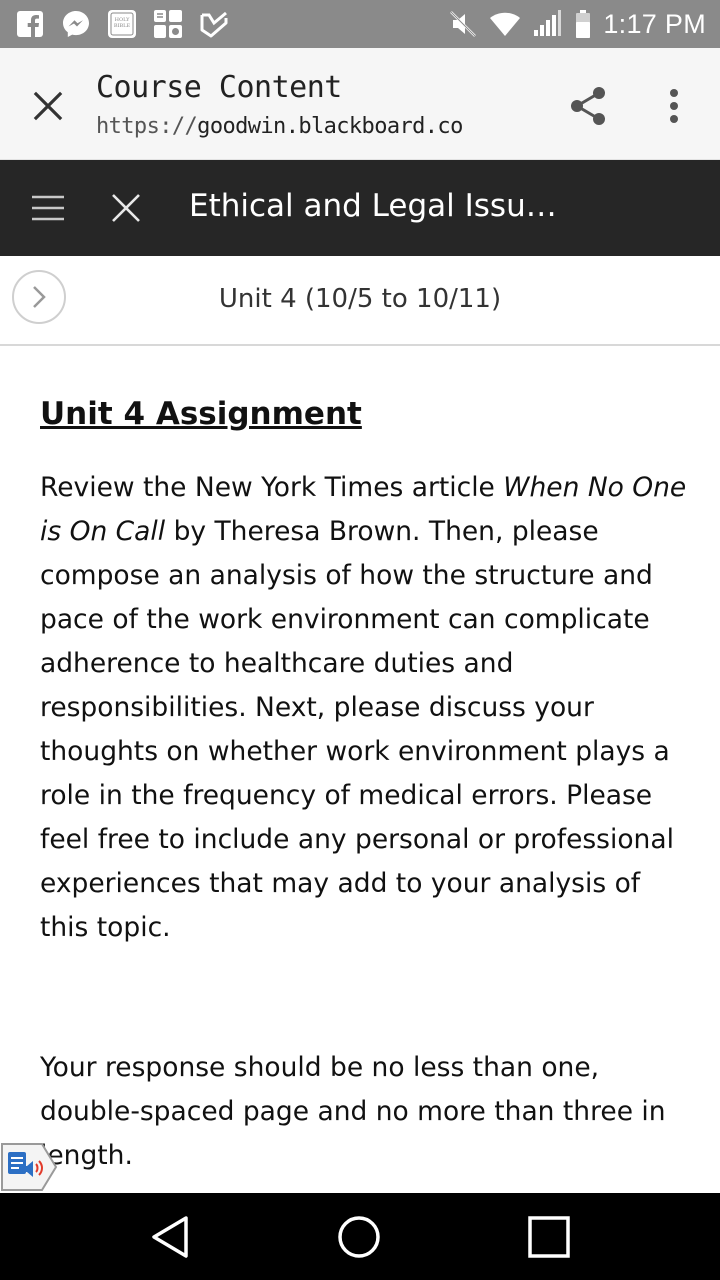 The height and width of the screenshot is (1280, 720). I want to click on url-display: https://goodwin.blackboard.com, so click(279, 126).